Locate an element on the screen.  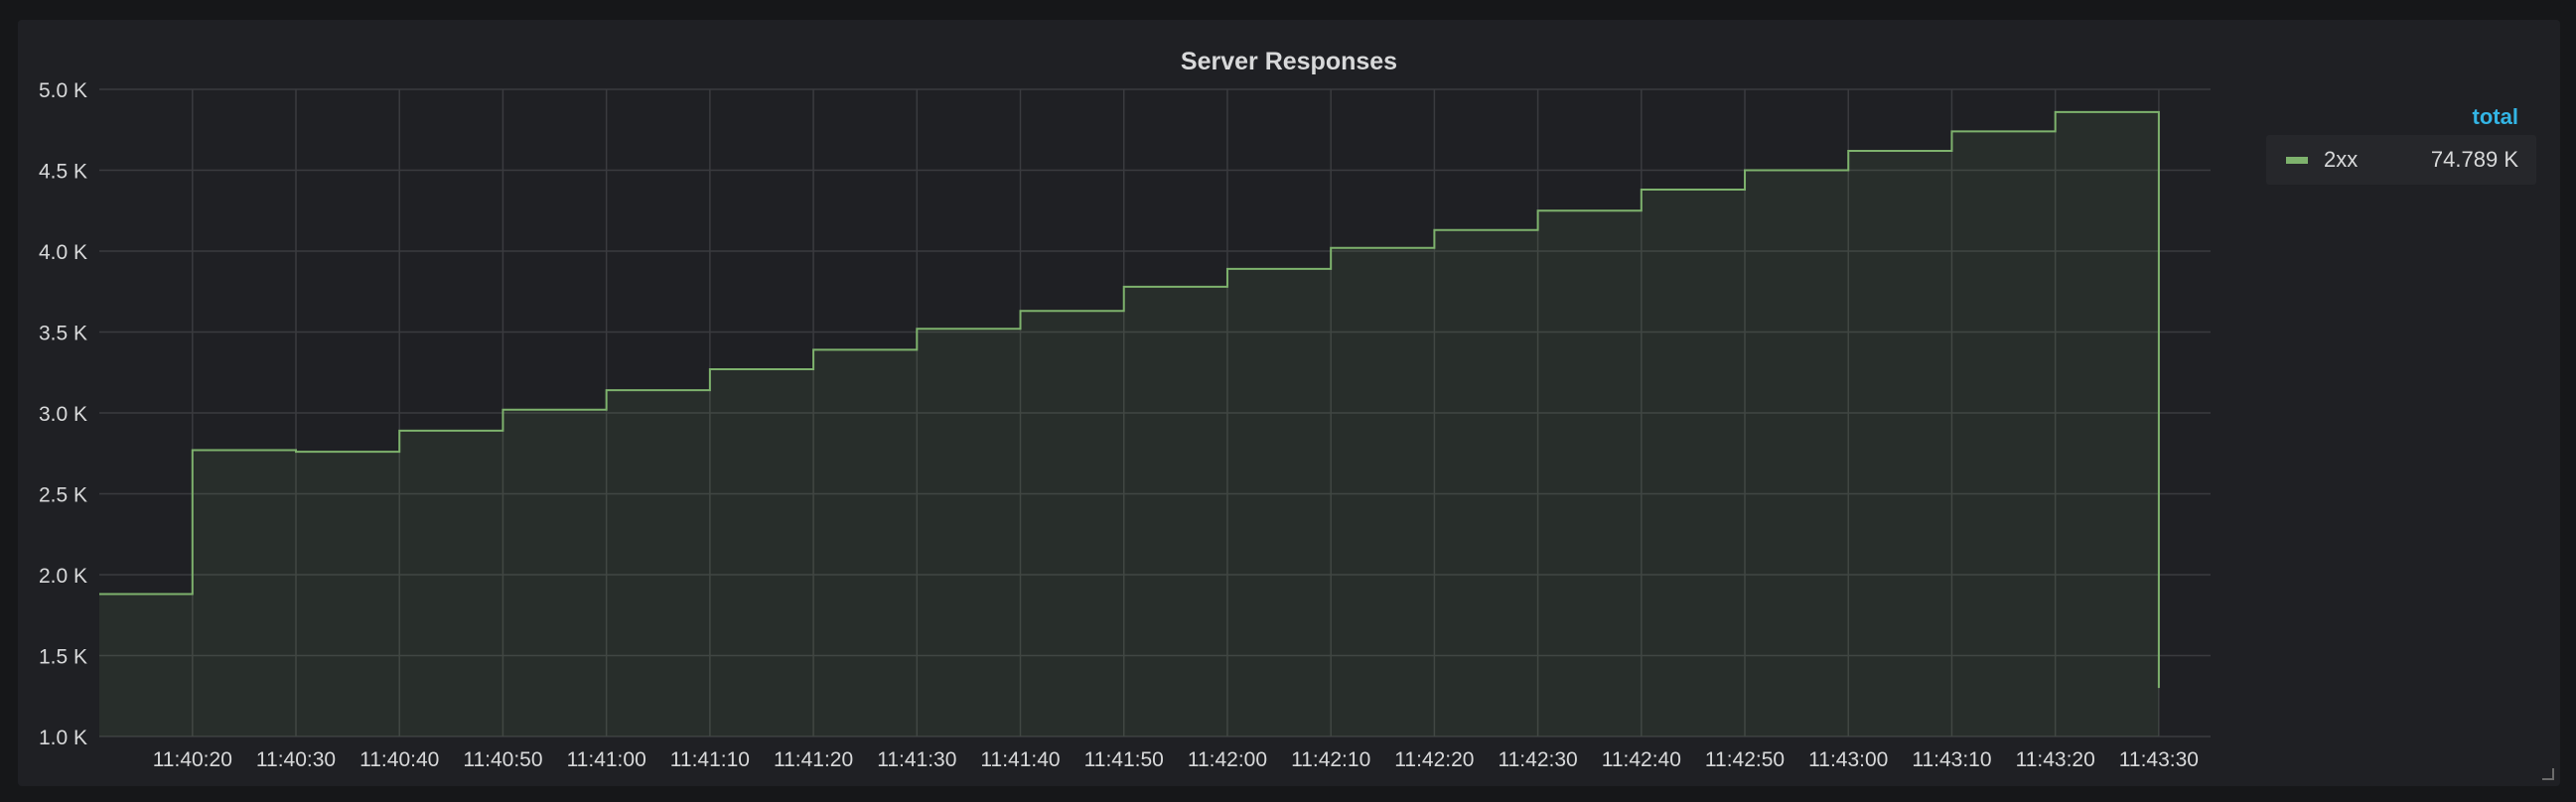
y-tick-label: 5.0 K is located at coordinates (63, 90).